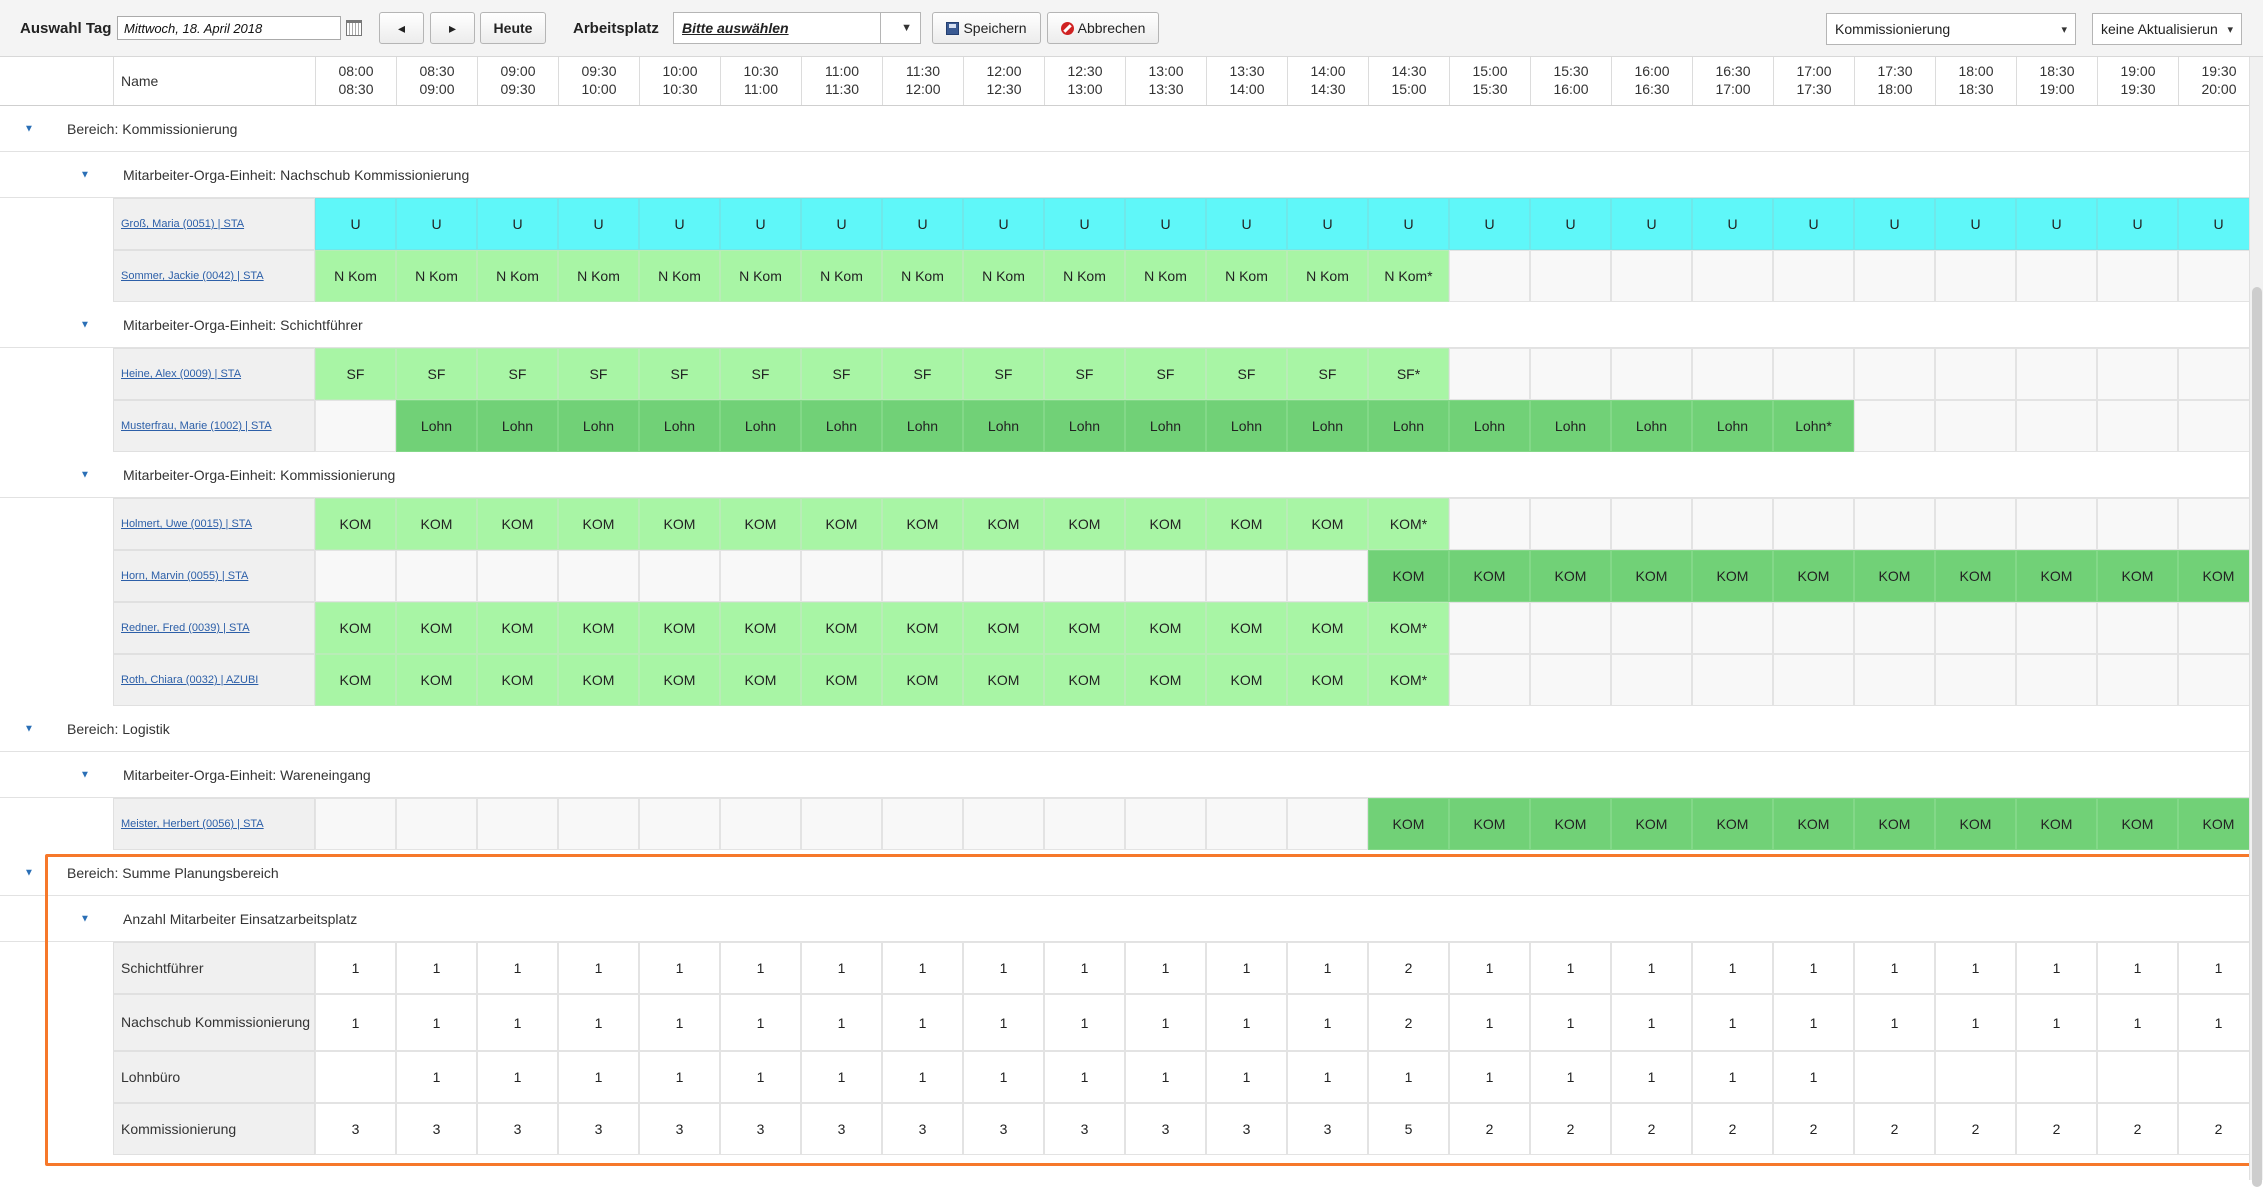 The width and height of the screenshot is (2263, 1187). What do you see at coordinates (2257, 737) in the screenshot?
I see `scrollbar-thumb` at bounding box center [2257, 737].